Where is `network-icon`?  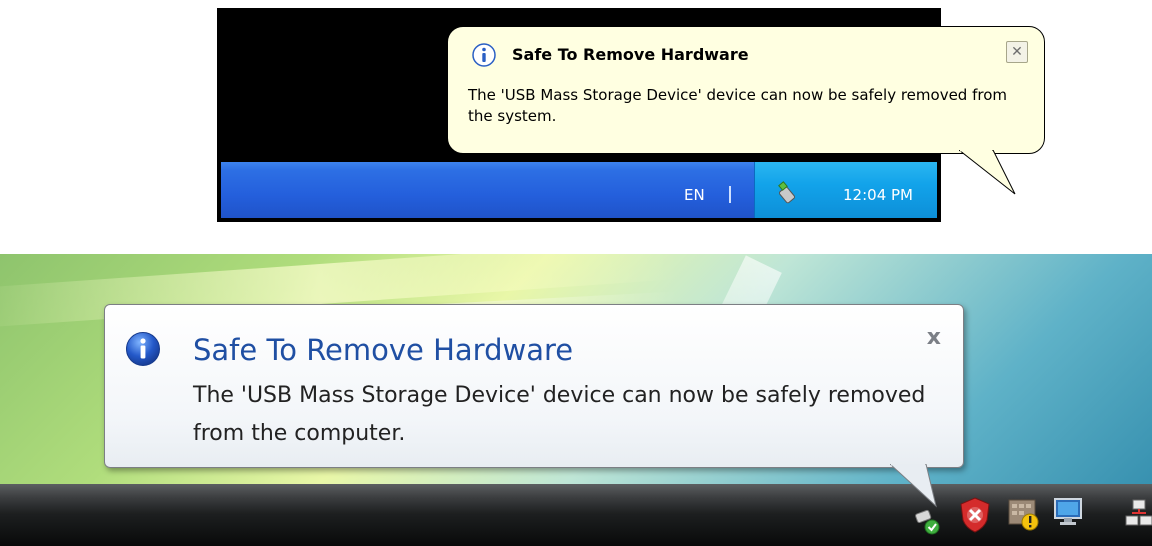
network-icon is located at coordinates (1138, 513).